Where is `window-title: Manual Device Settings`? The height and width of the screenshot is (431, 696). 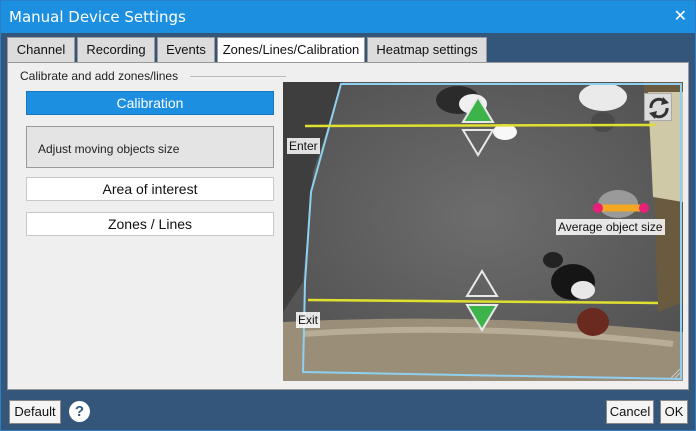
window-title: Manual Device Settings is located at coordinates (97, 17).